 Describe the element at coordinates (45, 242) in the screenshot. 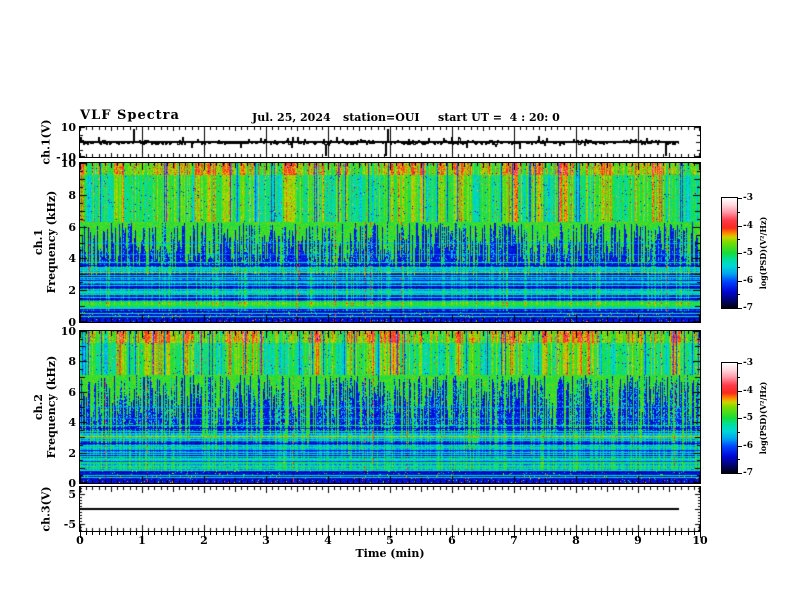

I see `ch1-frequency-axis-label: ch.1 Frequency (kHz)` at that location.